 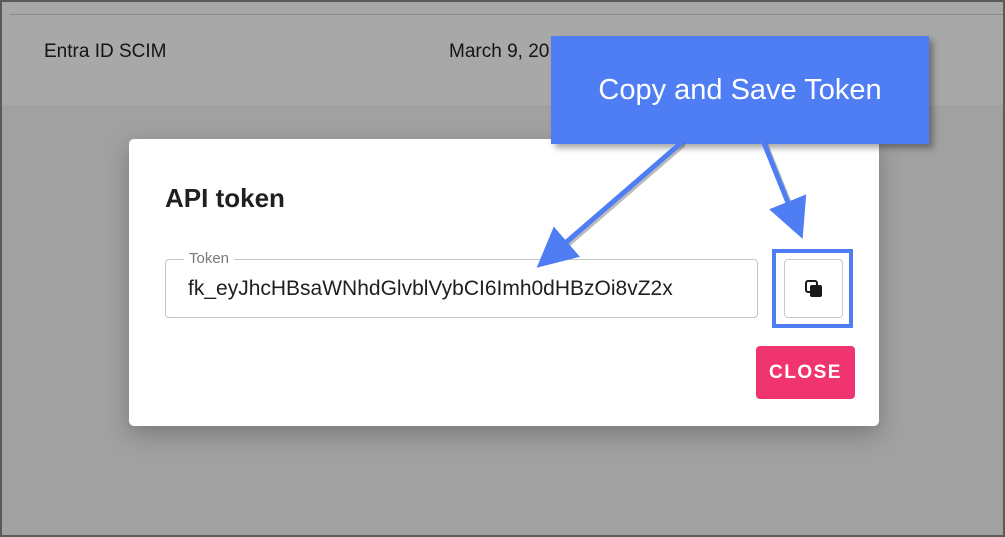 I want to click on annotation-callout: Copy and Save Token, so click(x=740, y=90).